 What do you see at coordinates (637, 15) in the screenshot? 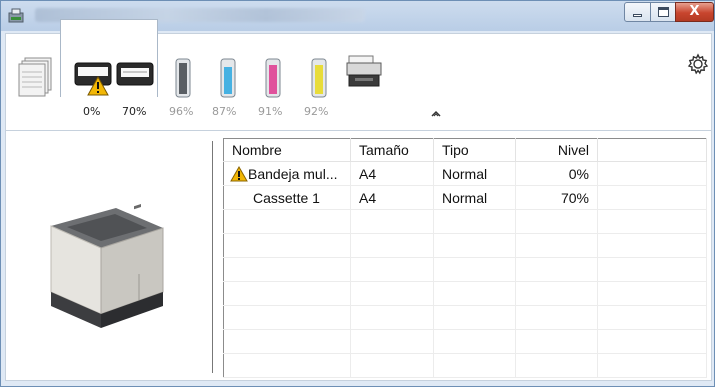
I see `minimize-icon` at bounding box center [637, 15].